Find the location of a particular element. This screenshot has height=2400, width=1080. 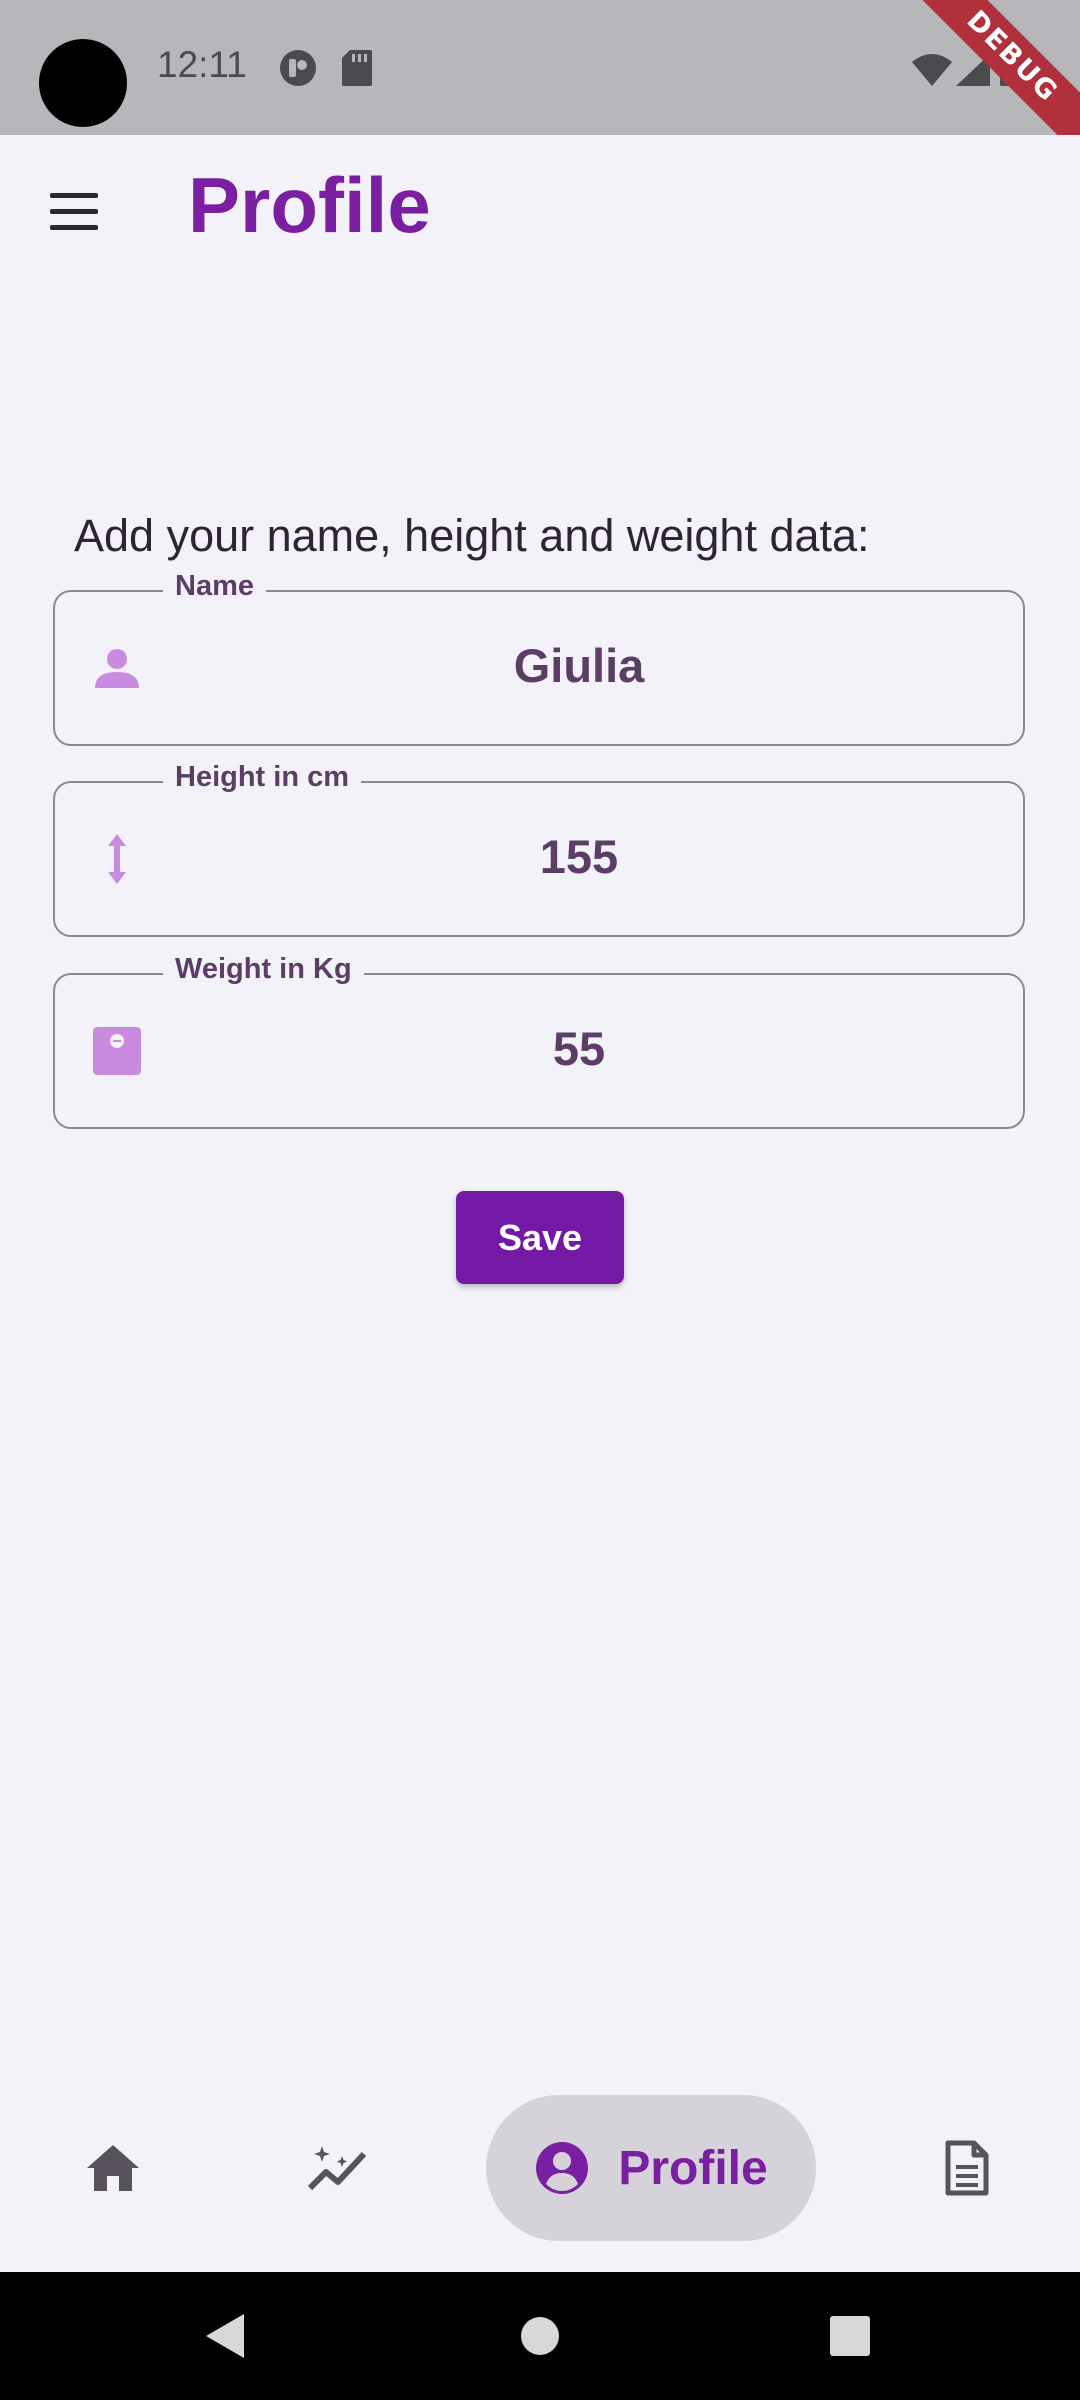

recents-icon is located at coordinates (850, 2336).